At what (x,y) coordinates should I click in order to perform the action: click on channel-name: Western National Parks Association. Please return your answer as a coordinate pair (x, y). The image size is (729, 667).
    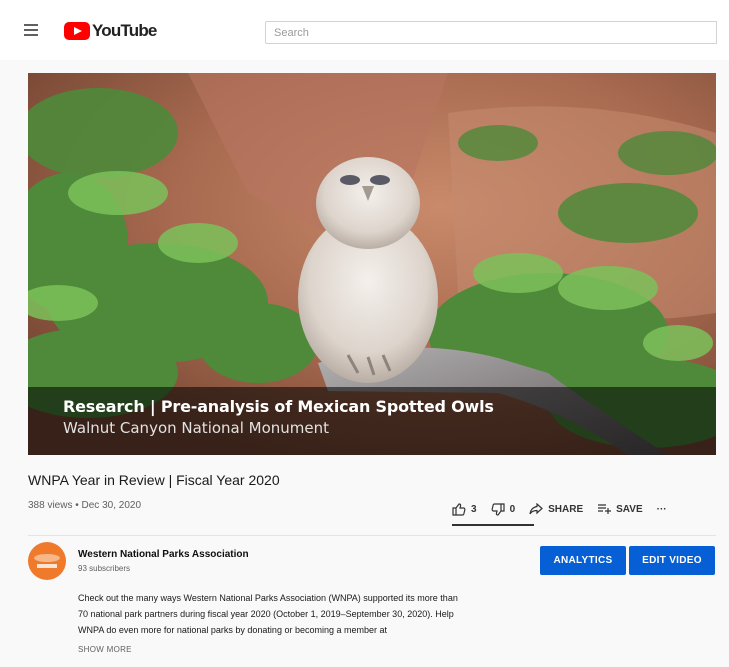
    Looking at the image, I should click on (163, 554).